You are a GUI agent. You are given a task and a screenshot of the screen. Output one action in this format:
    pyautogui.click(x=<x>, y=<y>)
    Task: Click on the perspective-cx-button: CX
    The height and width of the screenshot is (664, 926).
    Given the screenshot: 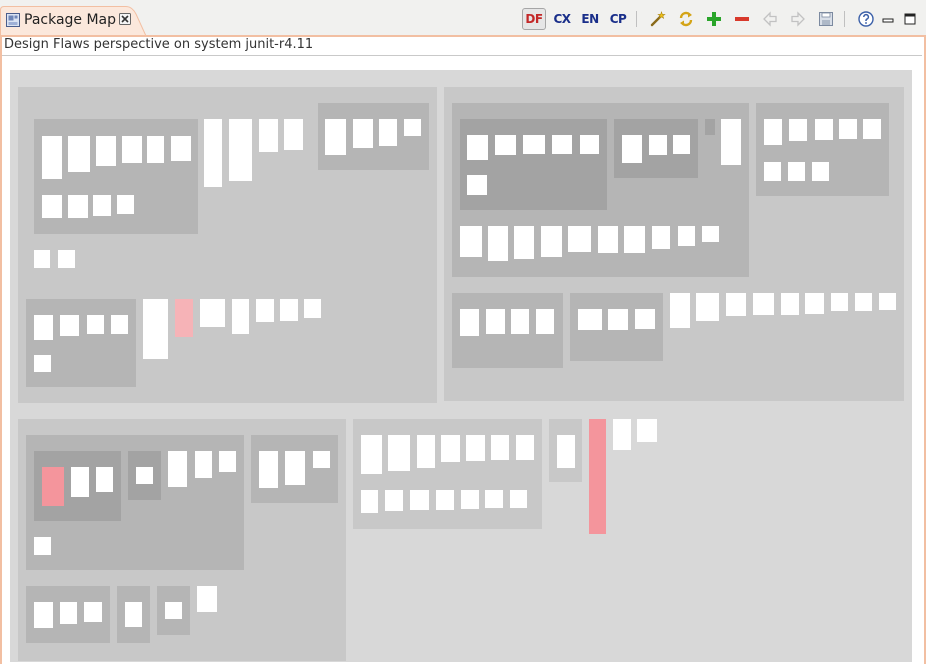 What is the action you would take?
    pyautogui.click(x=562, y=19)
    